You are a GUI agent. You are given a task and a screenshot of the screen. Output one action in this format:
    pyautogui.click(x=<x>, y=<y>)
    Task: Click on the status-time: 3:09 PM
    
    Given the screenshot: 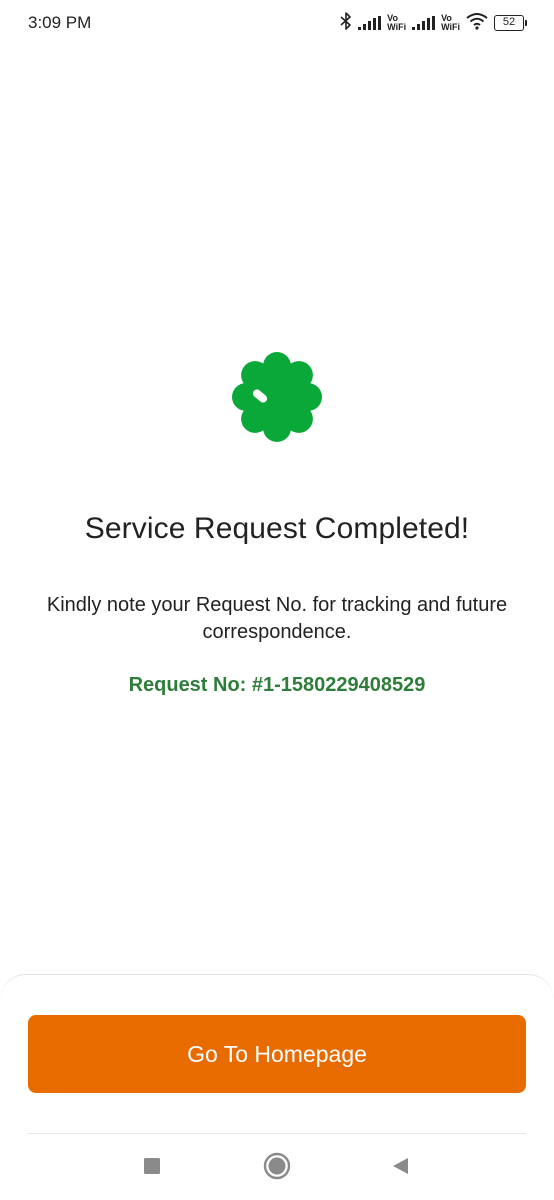 What is the action you would take?
    pyautogui.click(x=60, y=22)
    